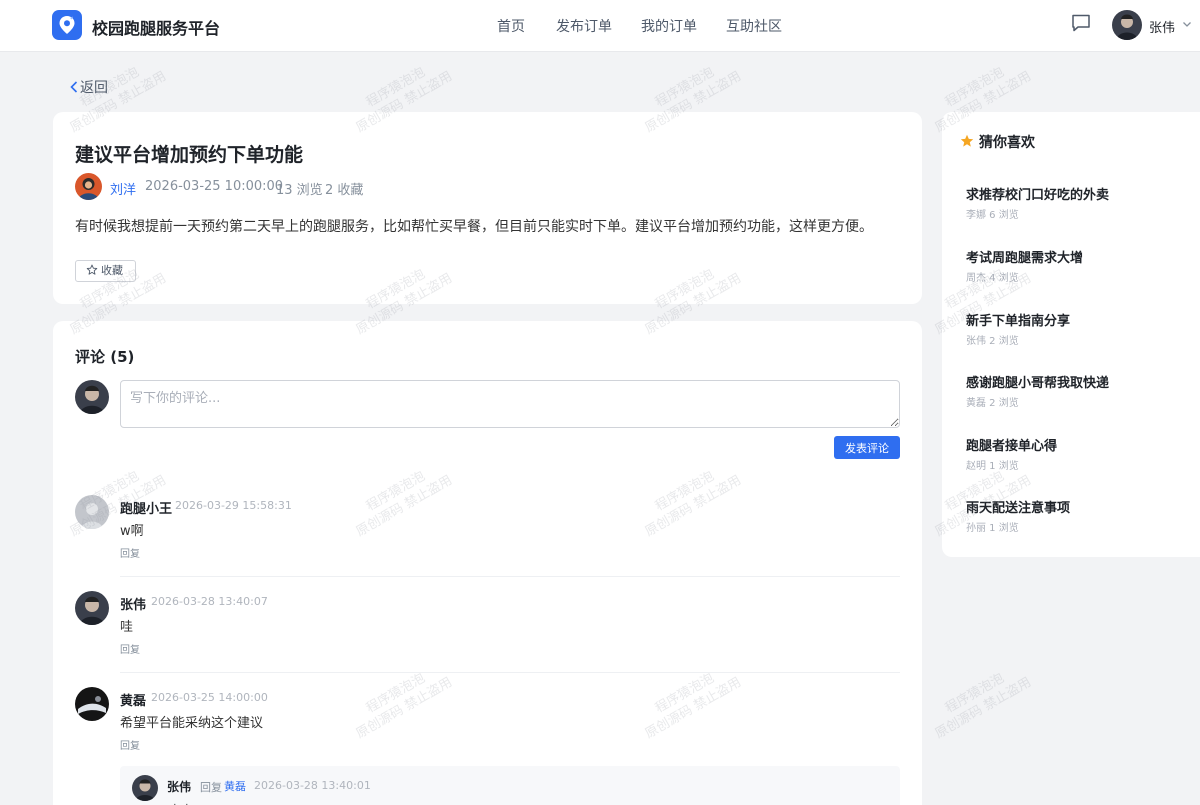  I want to click on comment-author: 张伟, so click(133, 603).